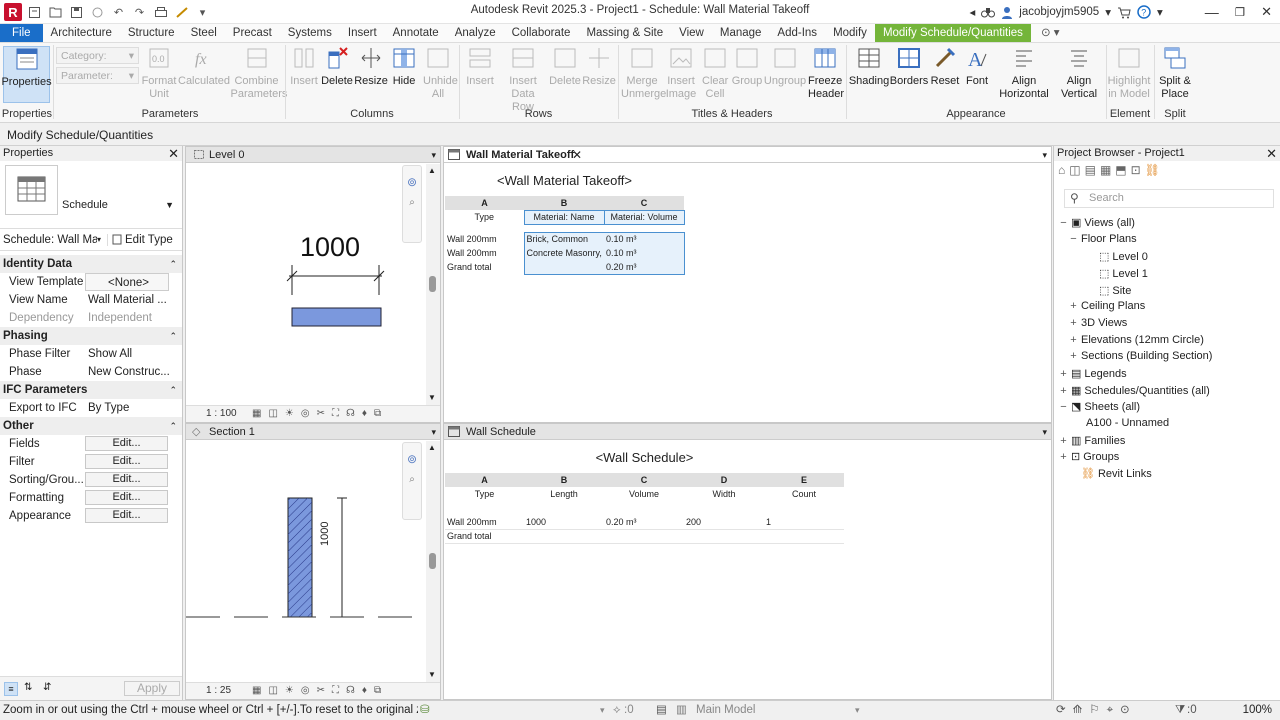 This screenshot has width=1280, height=720. Describe the element at coordinates (1212, 12) in the screenshot. I see `minimize-icon: —` at that location.